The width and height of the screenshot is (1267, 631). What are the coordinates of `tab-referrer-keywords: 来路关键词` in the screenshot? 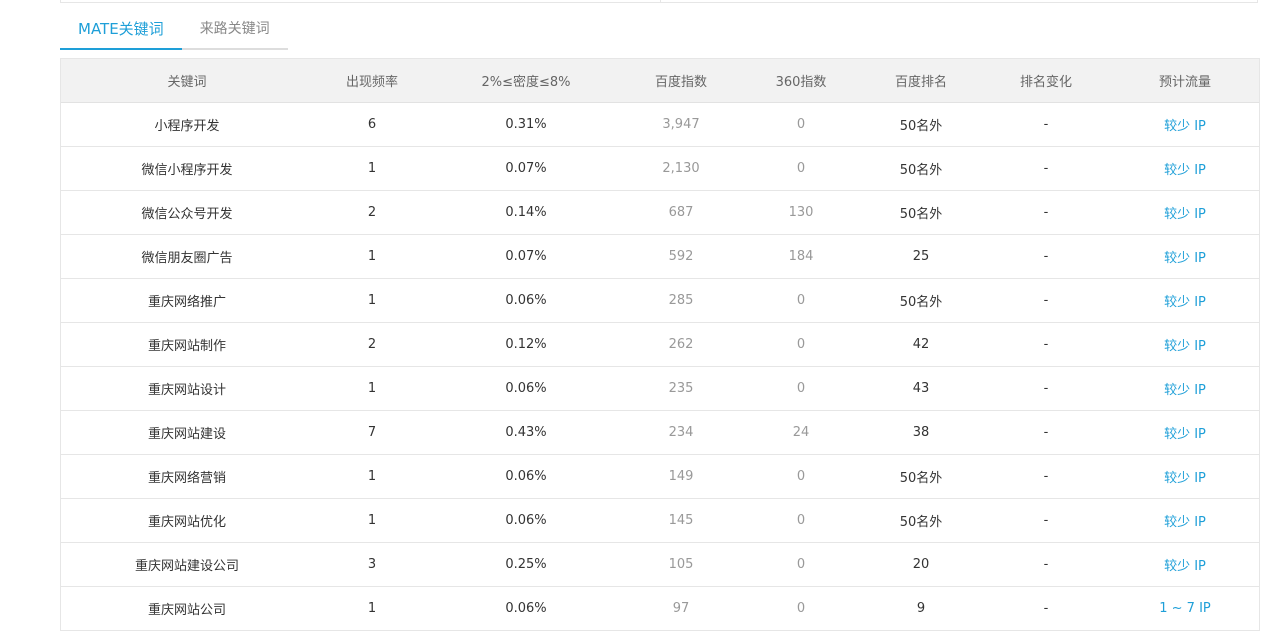 It's located at (234, 31).